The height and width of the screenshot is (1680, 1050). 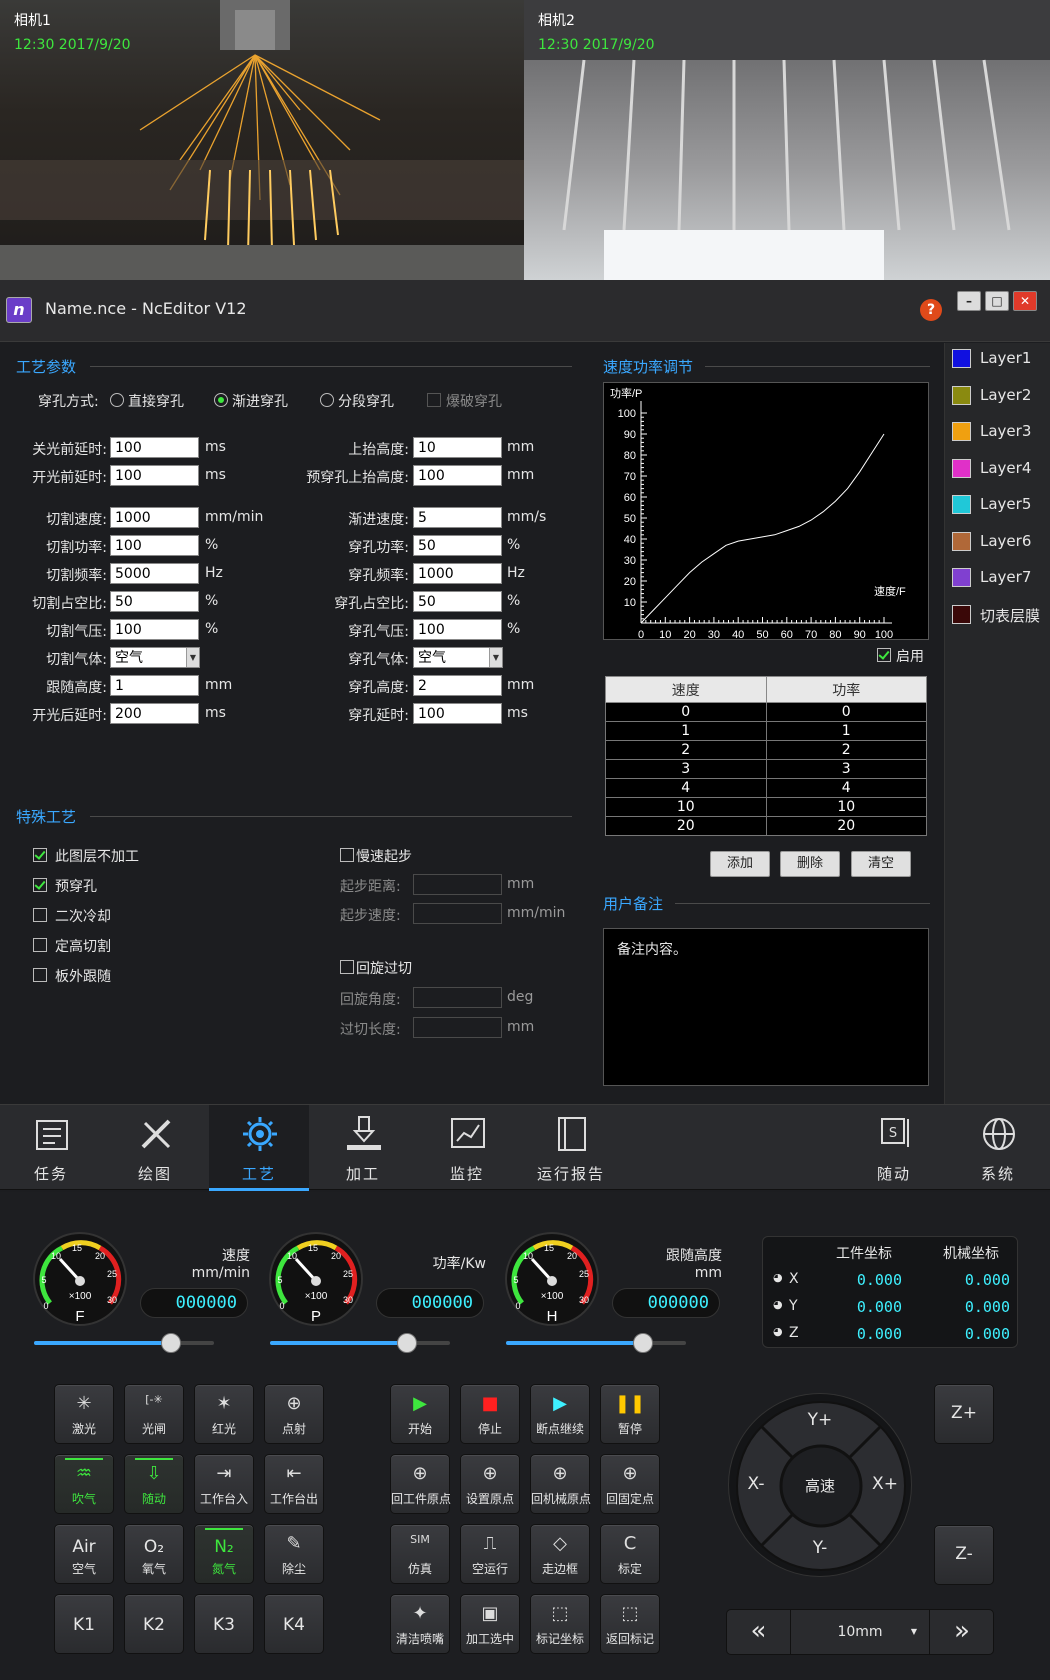 What do you see at coordinates (1000, 358) in the screenshot?
I see `layer-item: Layer1` at bounding box center [1000, 358].